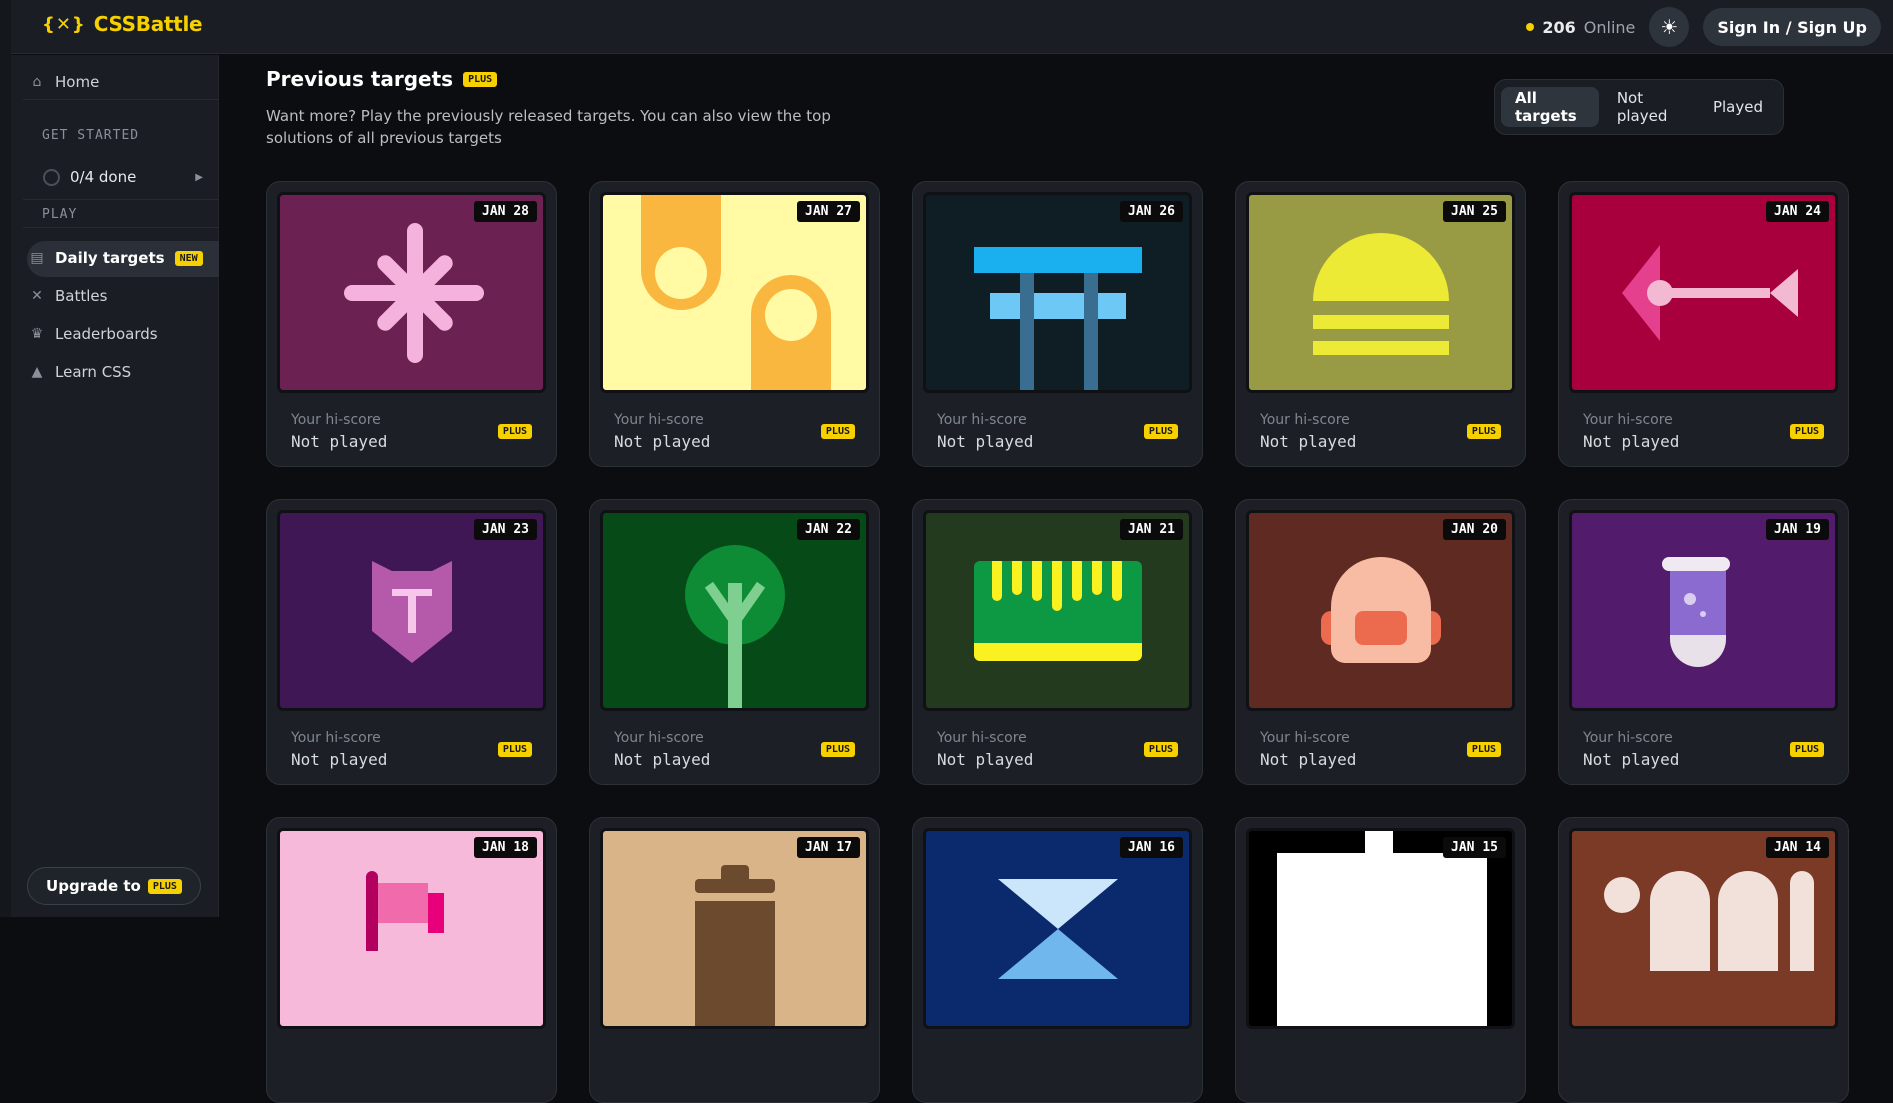 The width and height of the screenshot is (1893, 1103). I want to click on target-preview: JAN 17, so click(734, 928).